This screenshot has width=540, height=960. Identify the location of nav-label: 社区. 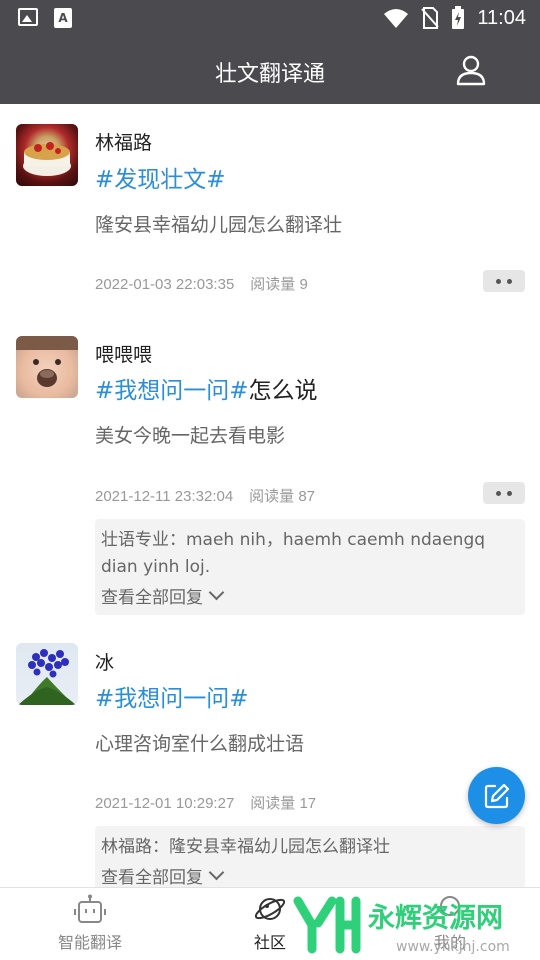
(269, 942).